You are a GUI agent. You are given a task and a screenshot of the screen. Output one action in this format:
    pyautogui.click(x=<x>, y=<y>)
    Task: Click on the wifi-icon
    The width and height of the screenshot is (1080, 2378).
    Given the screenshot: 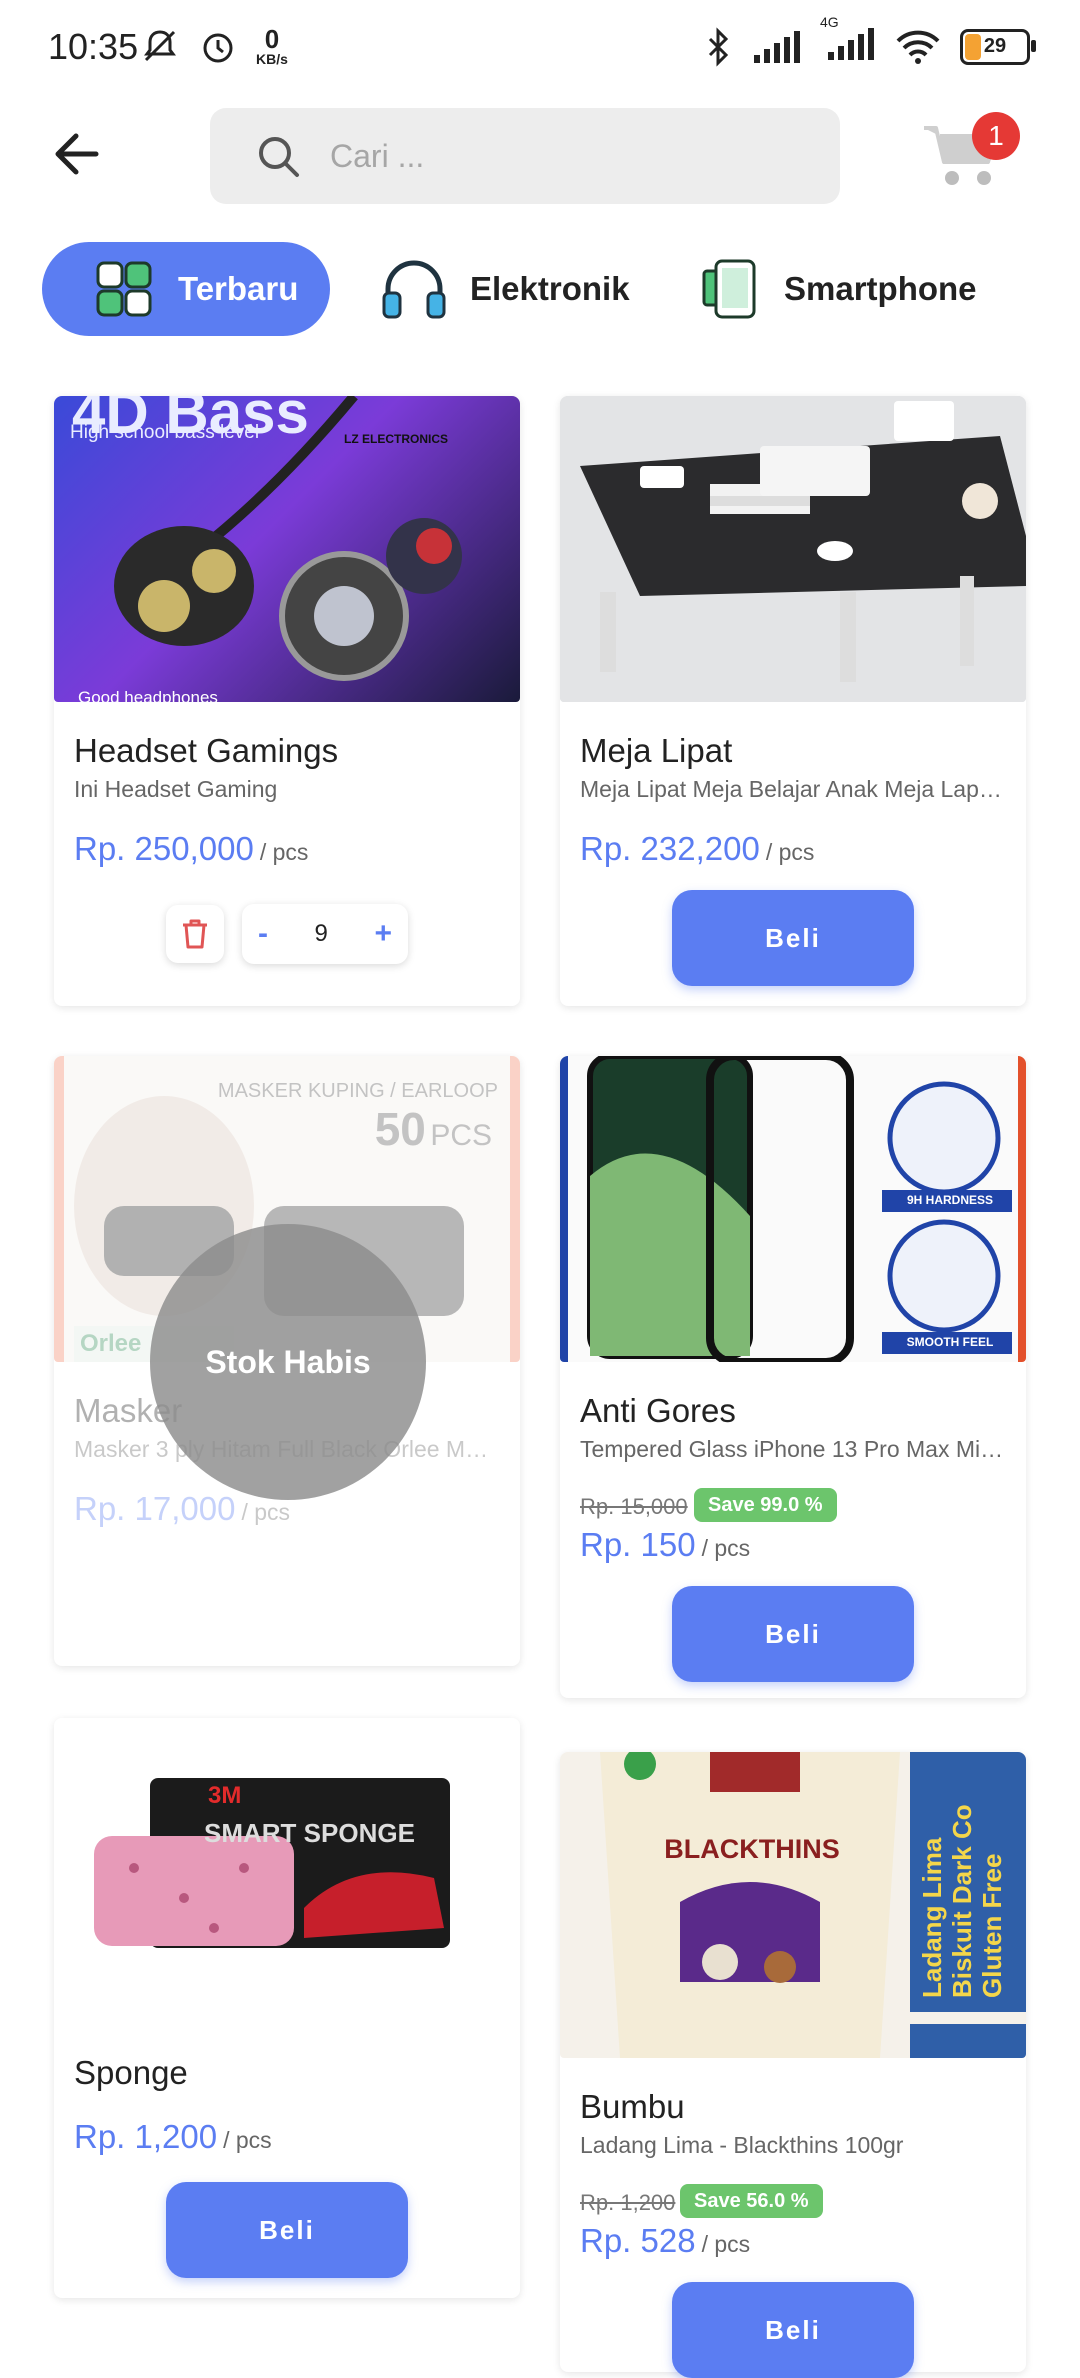 What is the action you would take?
    pyautogui.click(x=918, y=47)
    